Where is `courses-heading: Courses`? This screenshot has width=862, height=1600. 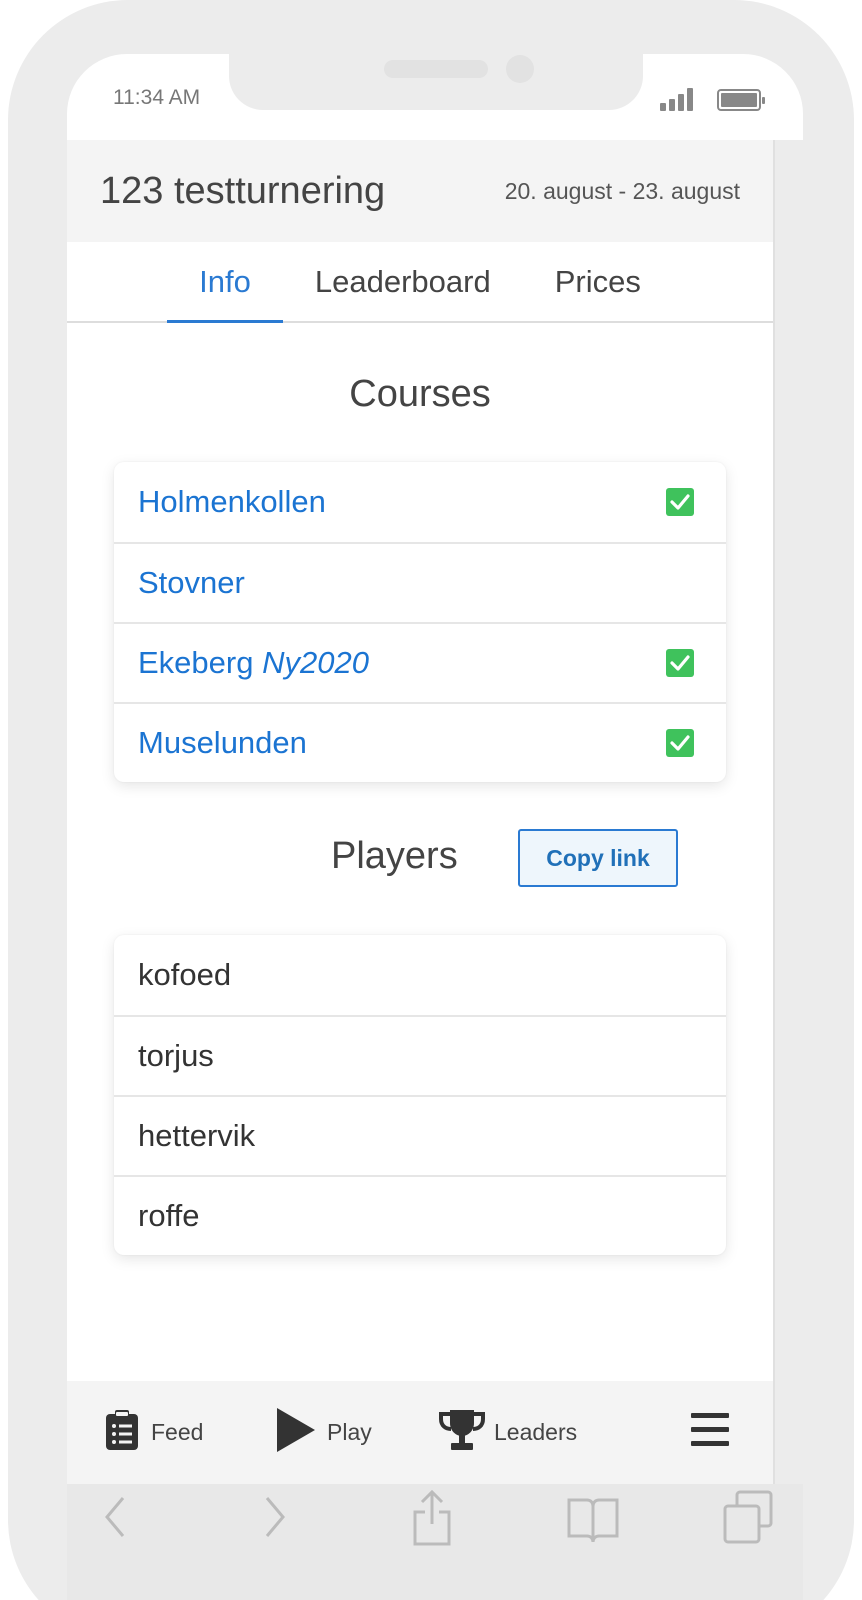
courses-heading: Courses is located at coordinates (420, 394).